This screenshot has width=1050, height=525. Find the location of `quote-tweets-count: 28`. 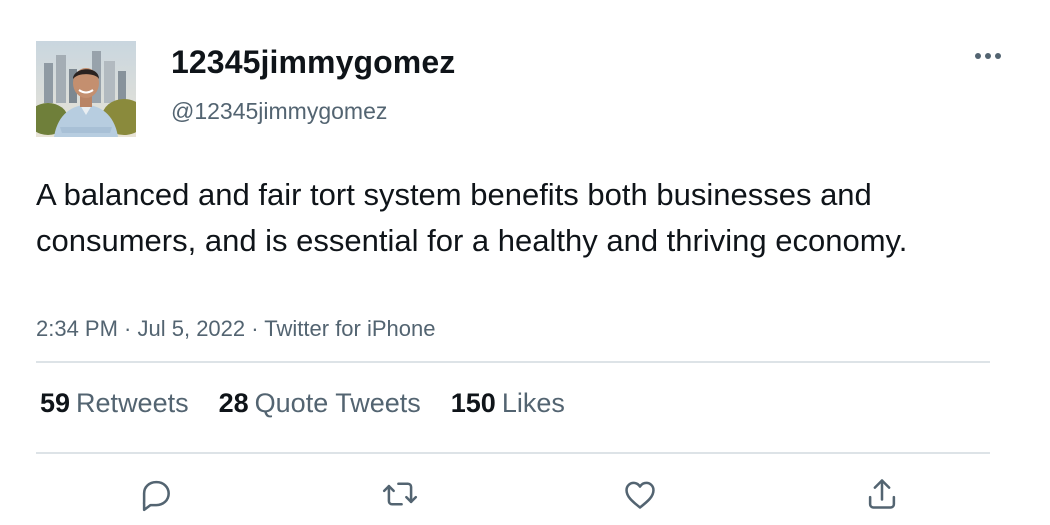

quote-tweets-count: 28 is located at coordinates (233, 403).